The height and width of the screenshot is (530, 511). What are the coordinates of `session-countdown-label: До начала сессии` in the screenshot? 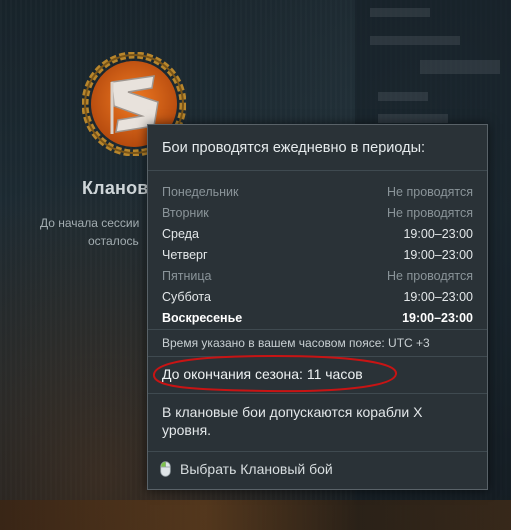 It's located at (90, 223).